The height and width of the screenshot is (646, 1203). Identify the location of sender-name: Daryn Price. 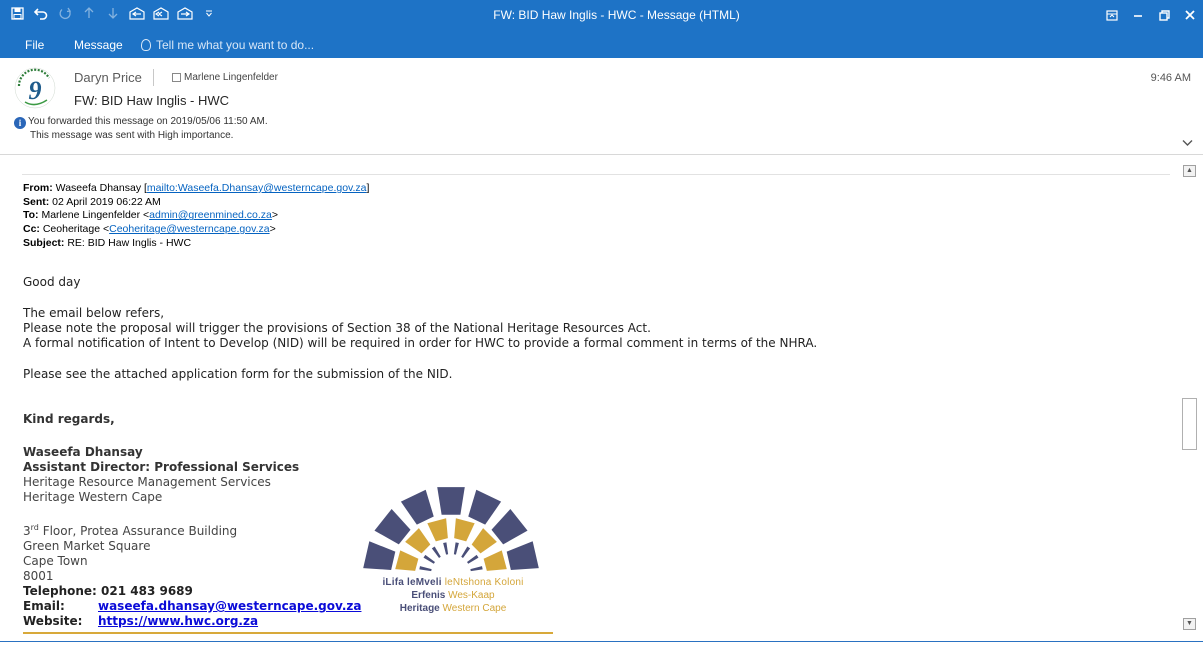
(108, 77).